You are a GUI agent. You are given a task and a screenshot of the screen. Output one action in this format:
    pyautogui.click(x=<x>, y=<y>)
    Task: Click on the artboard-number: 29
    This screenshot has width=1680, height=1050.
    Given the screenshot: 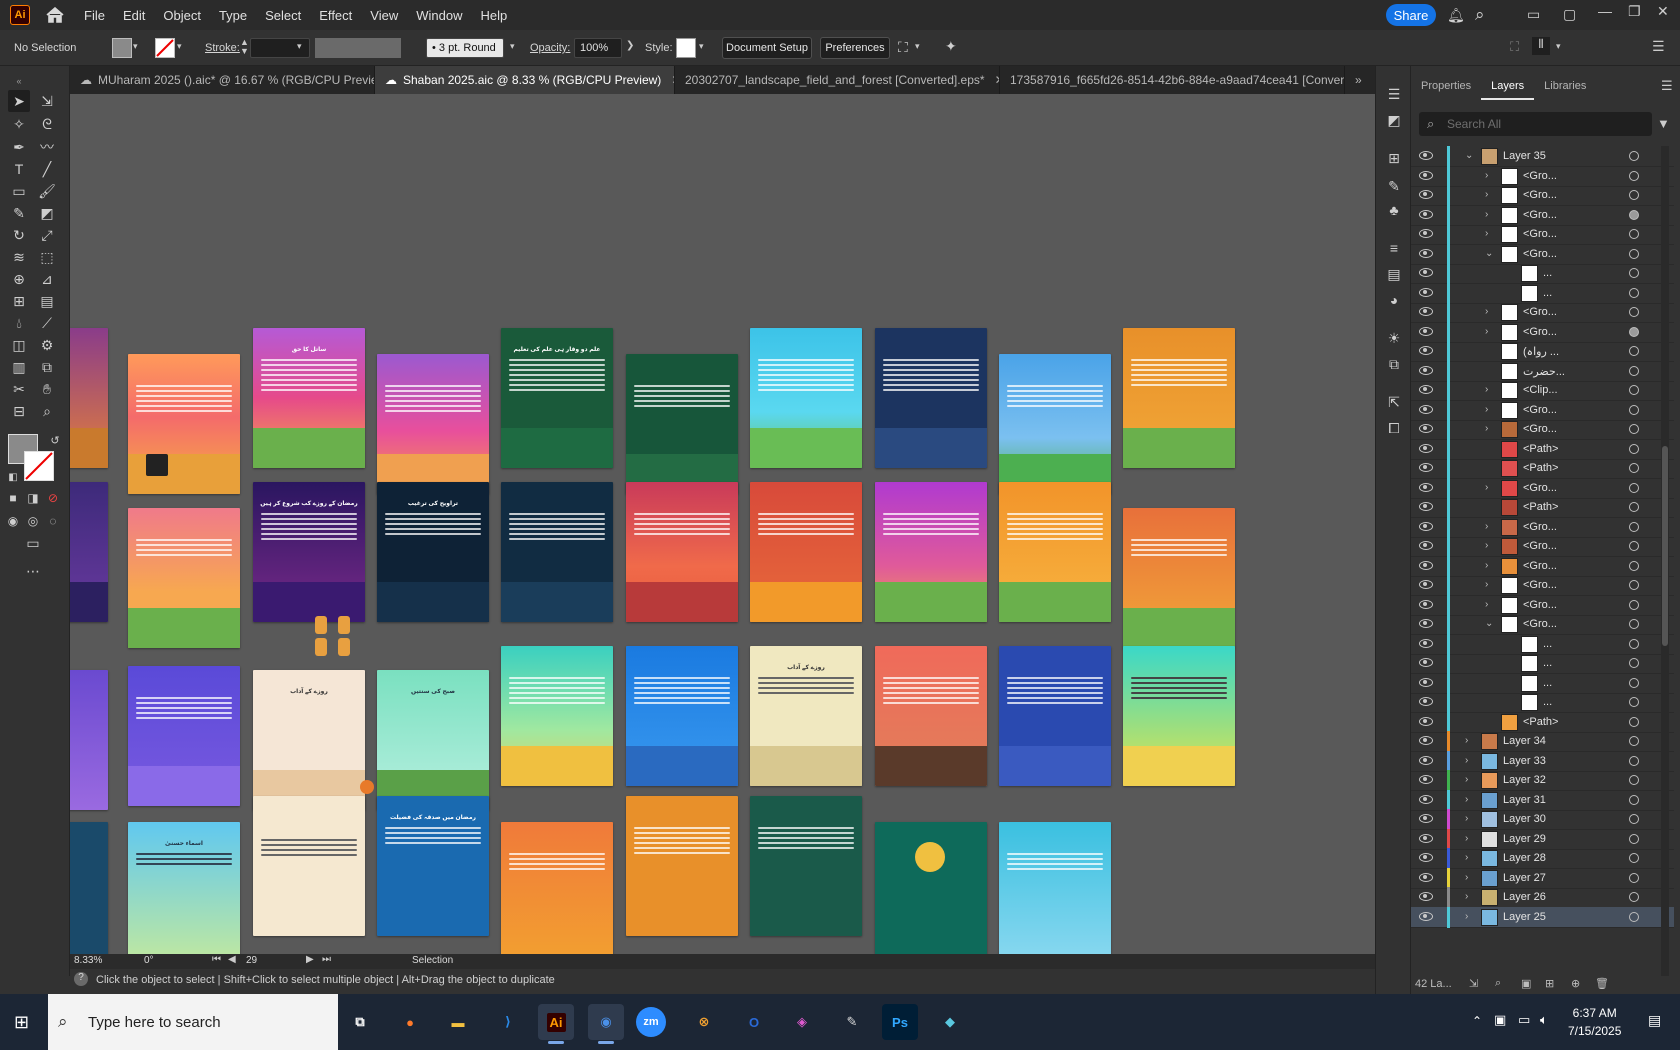 What is the action you would take?
    pyautogui.click(x=251, y=960)
    